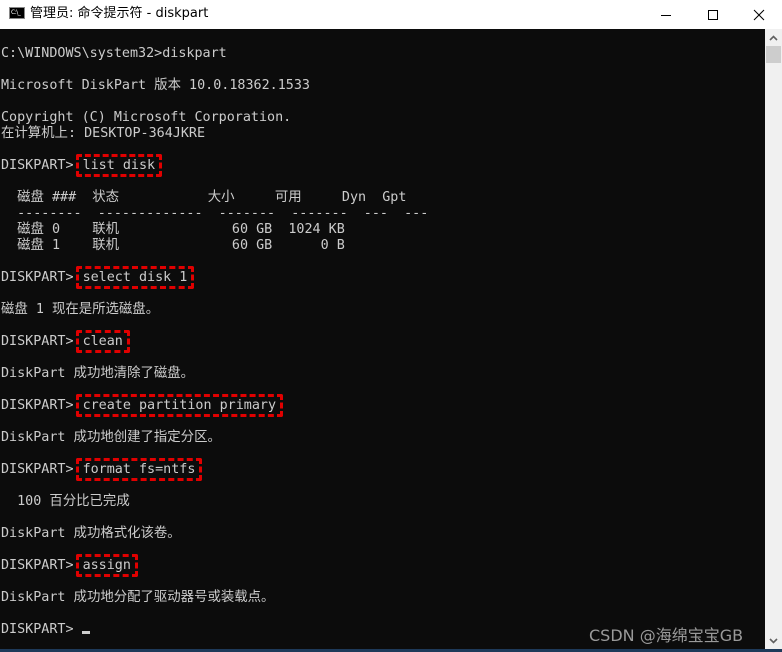 This screenshot has height=652, width=782. I want to click on disk-table-row: 磁盘 0 联机 60 GB 1024 KB, so click(173, 229).